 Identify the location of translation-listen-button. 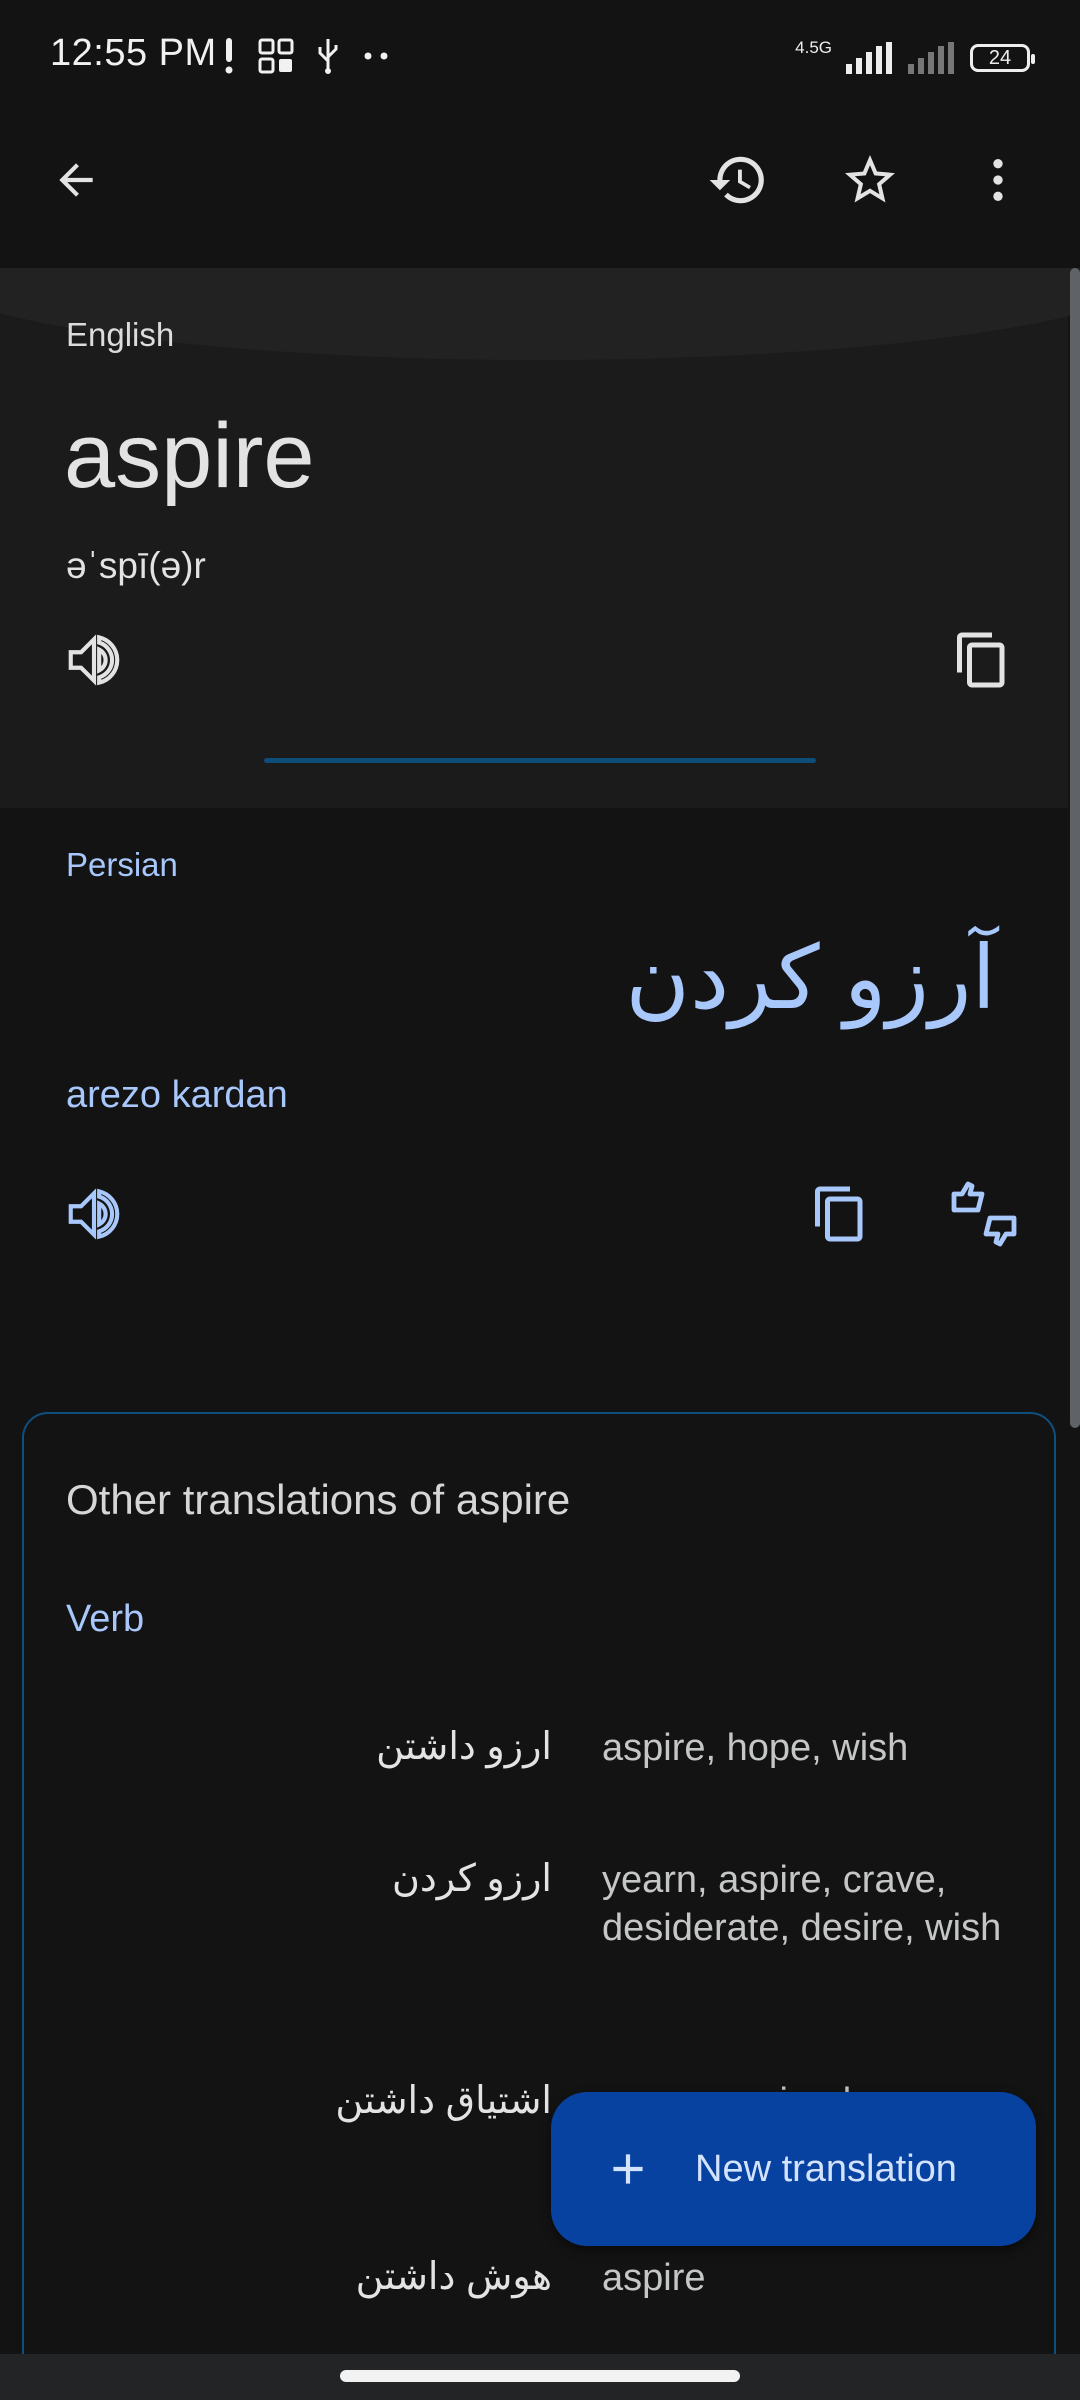
(94, 1214).